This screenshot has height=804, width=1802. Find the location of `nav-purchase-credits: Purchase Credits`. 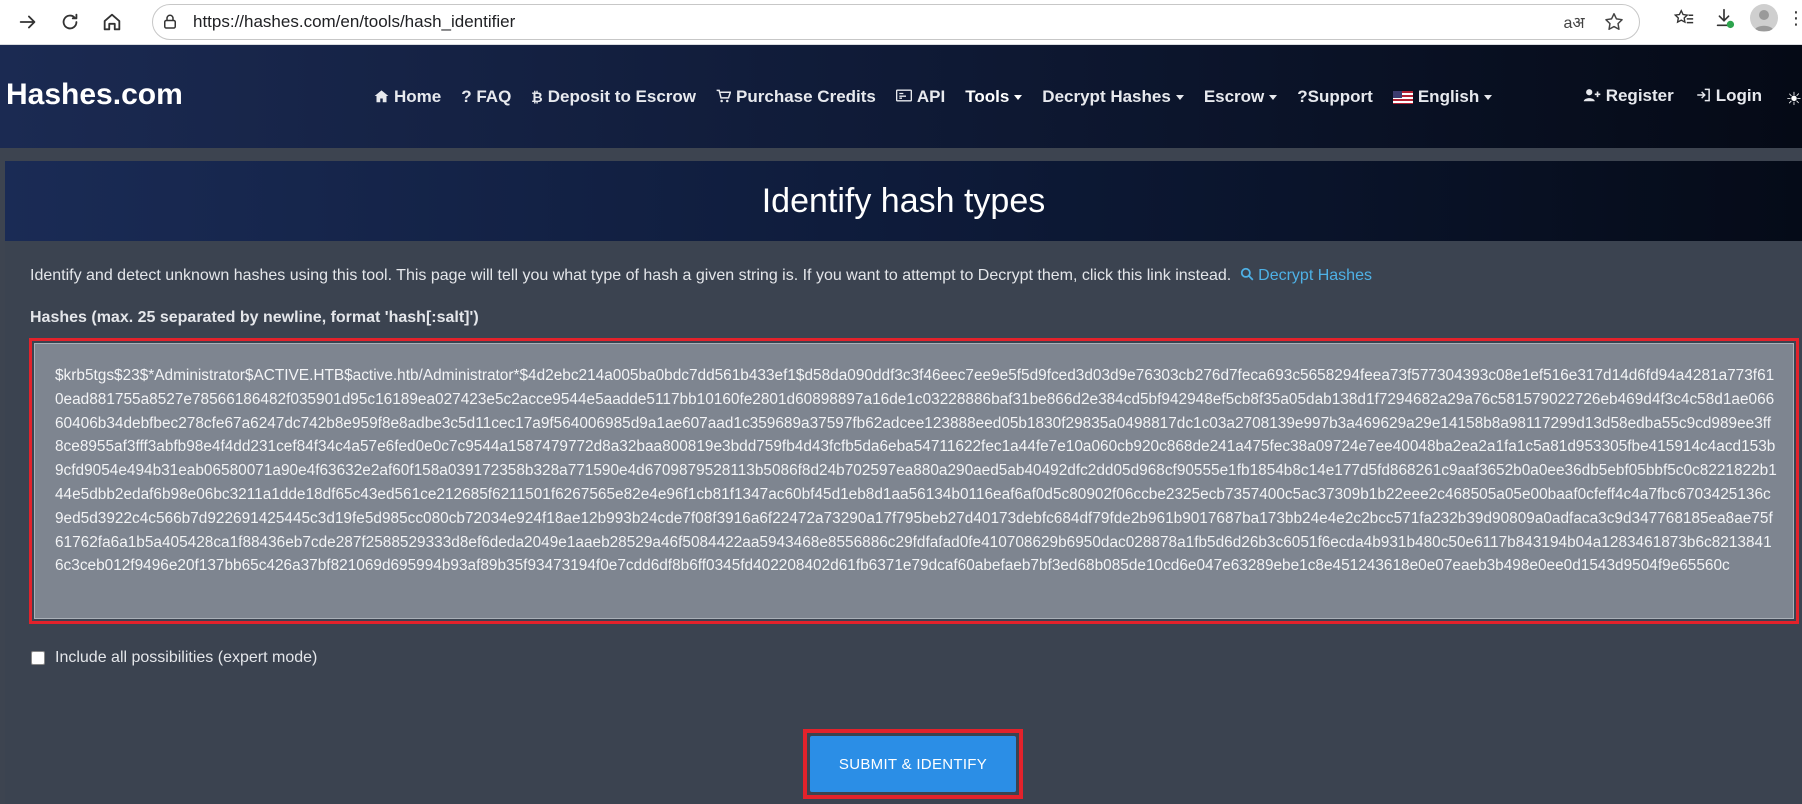

nav-purchase-credits: Purchase Credits is located at coordinates (796, 97).